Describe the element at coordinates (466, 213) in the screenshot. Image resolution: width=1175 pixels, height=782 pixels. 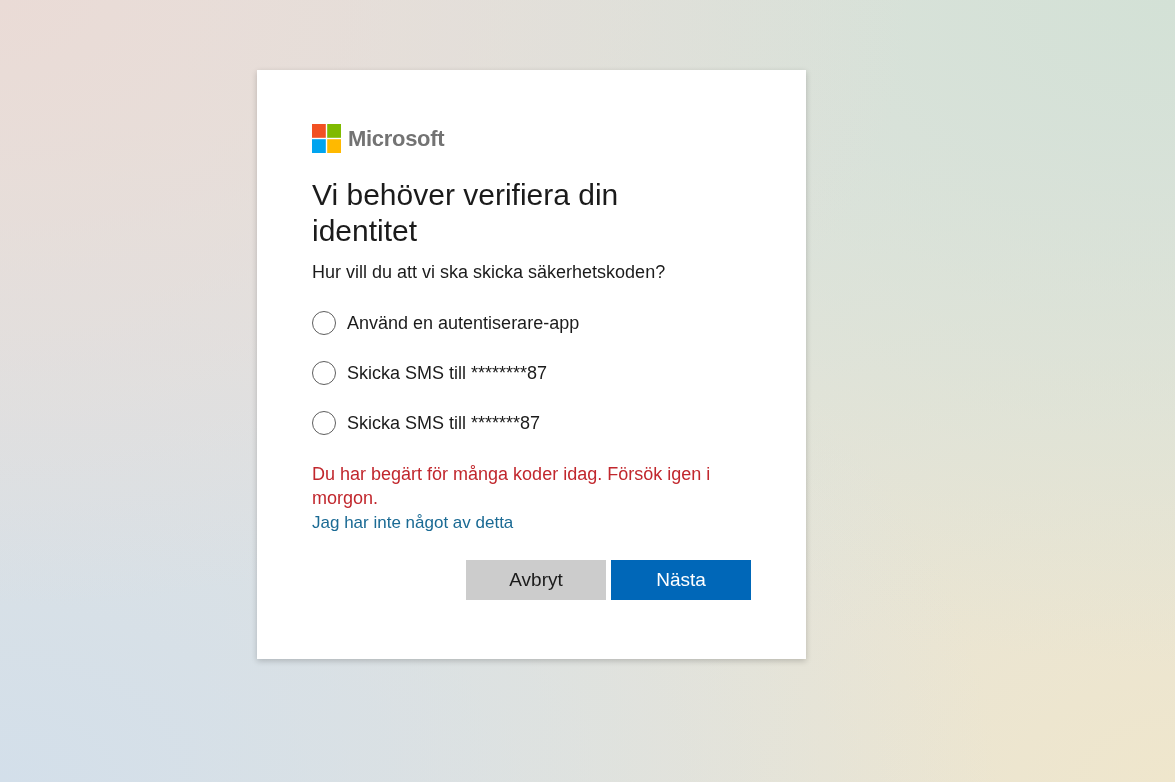
I see `page-title: Vi behöver verifiera din identitet` at that location.